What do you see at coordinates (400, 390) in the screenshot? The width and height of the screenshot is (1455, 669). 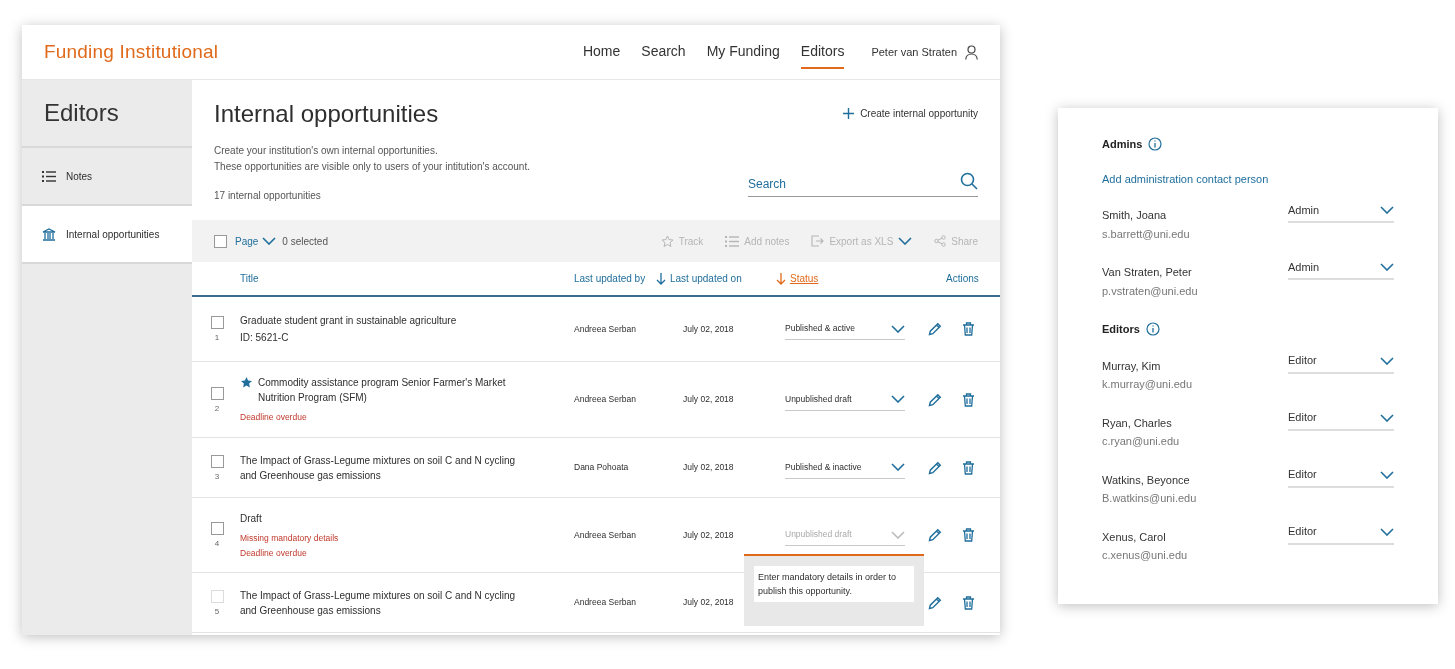 I see `opportunity-title: Commodity assistance program Senior Farmer's Market Nutrition Program (SFM)` at bounding box center [400, 390].